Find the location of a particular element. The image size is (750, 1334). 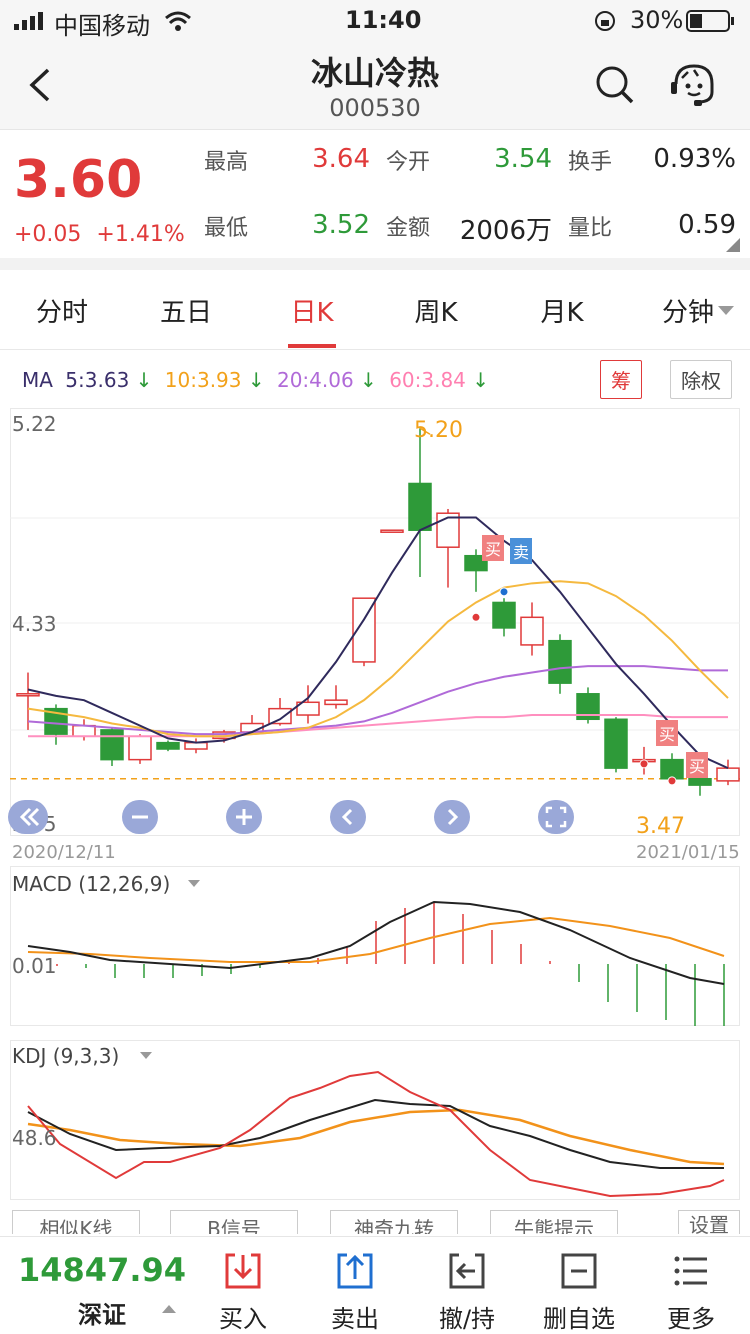

period-tabs: 分时 五日 日K 周K 月K 分钟 is located at coordinates (375, 310).